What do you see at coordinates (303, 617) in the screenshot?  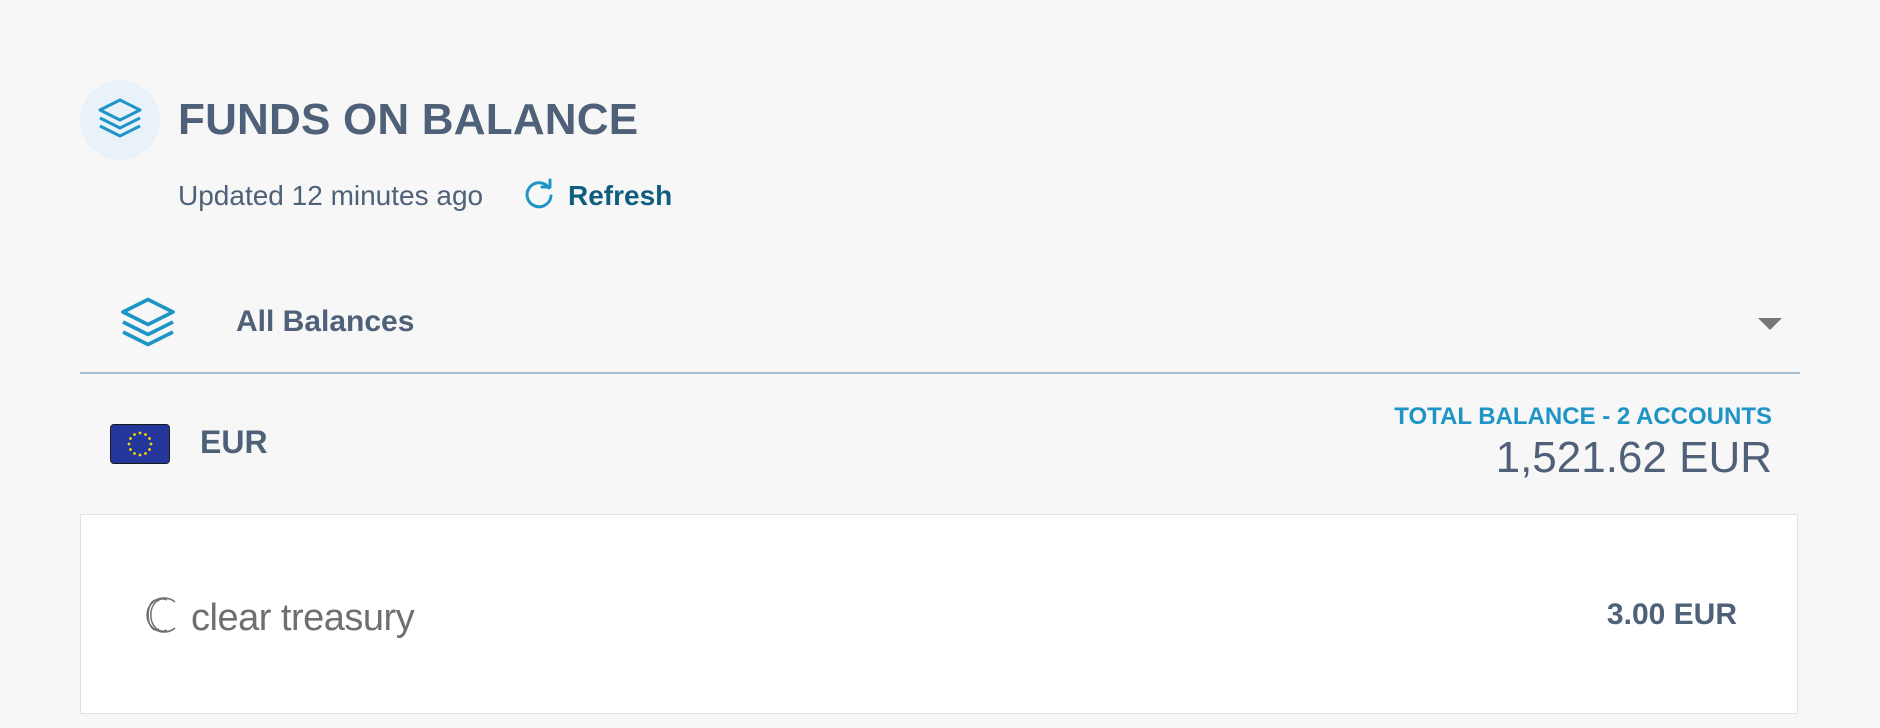 I see `provider-name: clear treasury` at bounding box center [303, 617].